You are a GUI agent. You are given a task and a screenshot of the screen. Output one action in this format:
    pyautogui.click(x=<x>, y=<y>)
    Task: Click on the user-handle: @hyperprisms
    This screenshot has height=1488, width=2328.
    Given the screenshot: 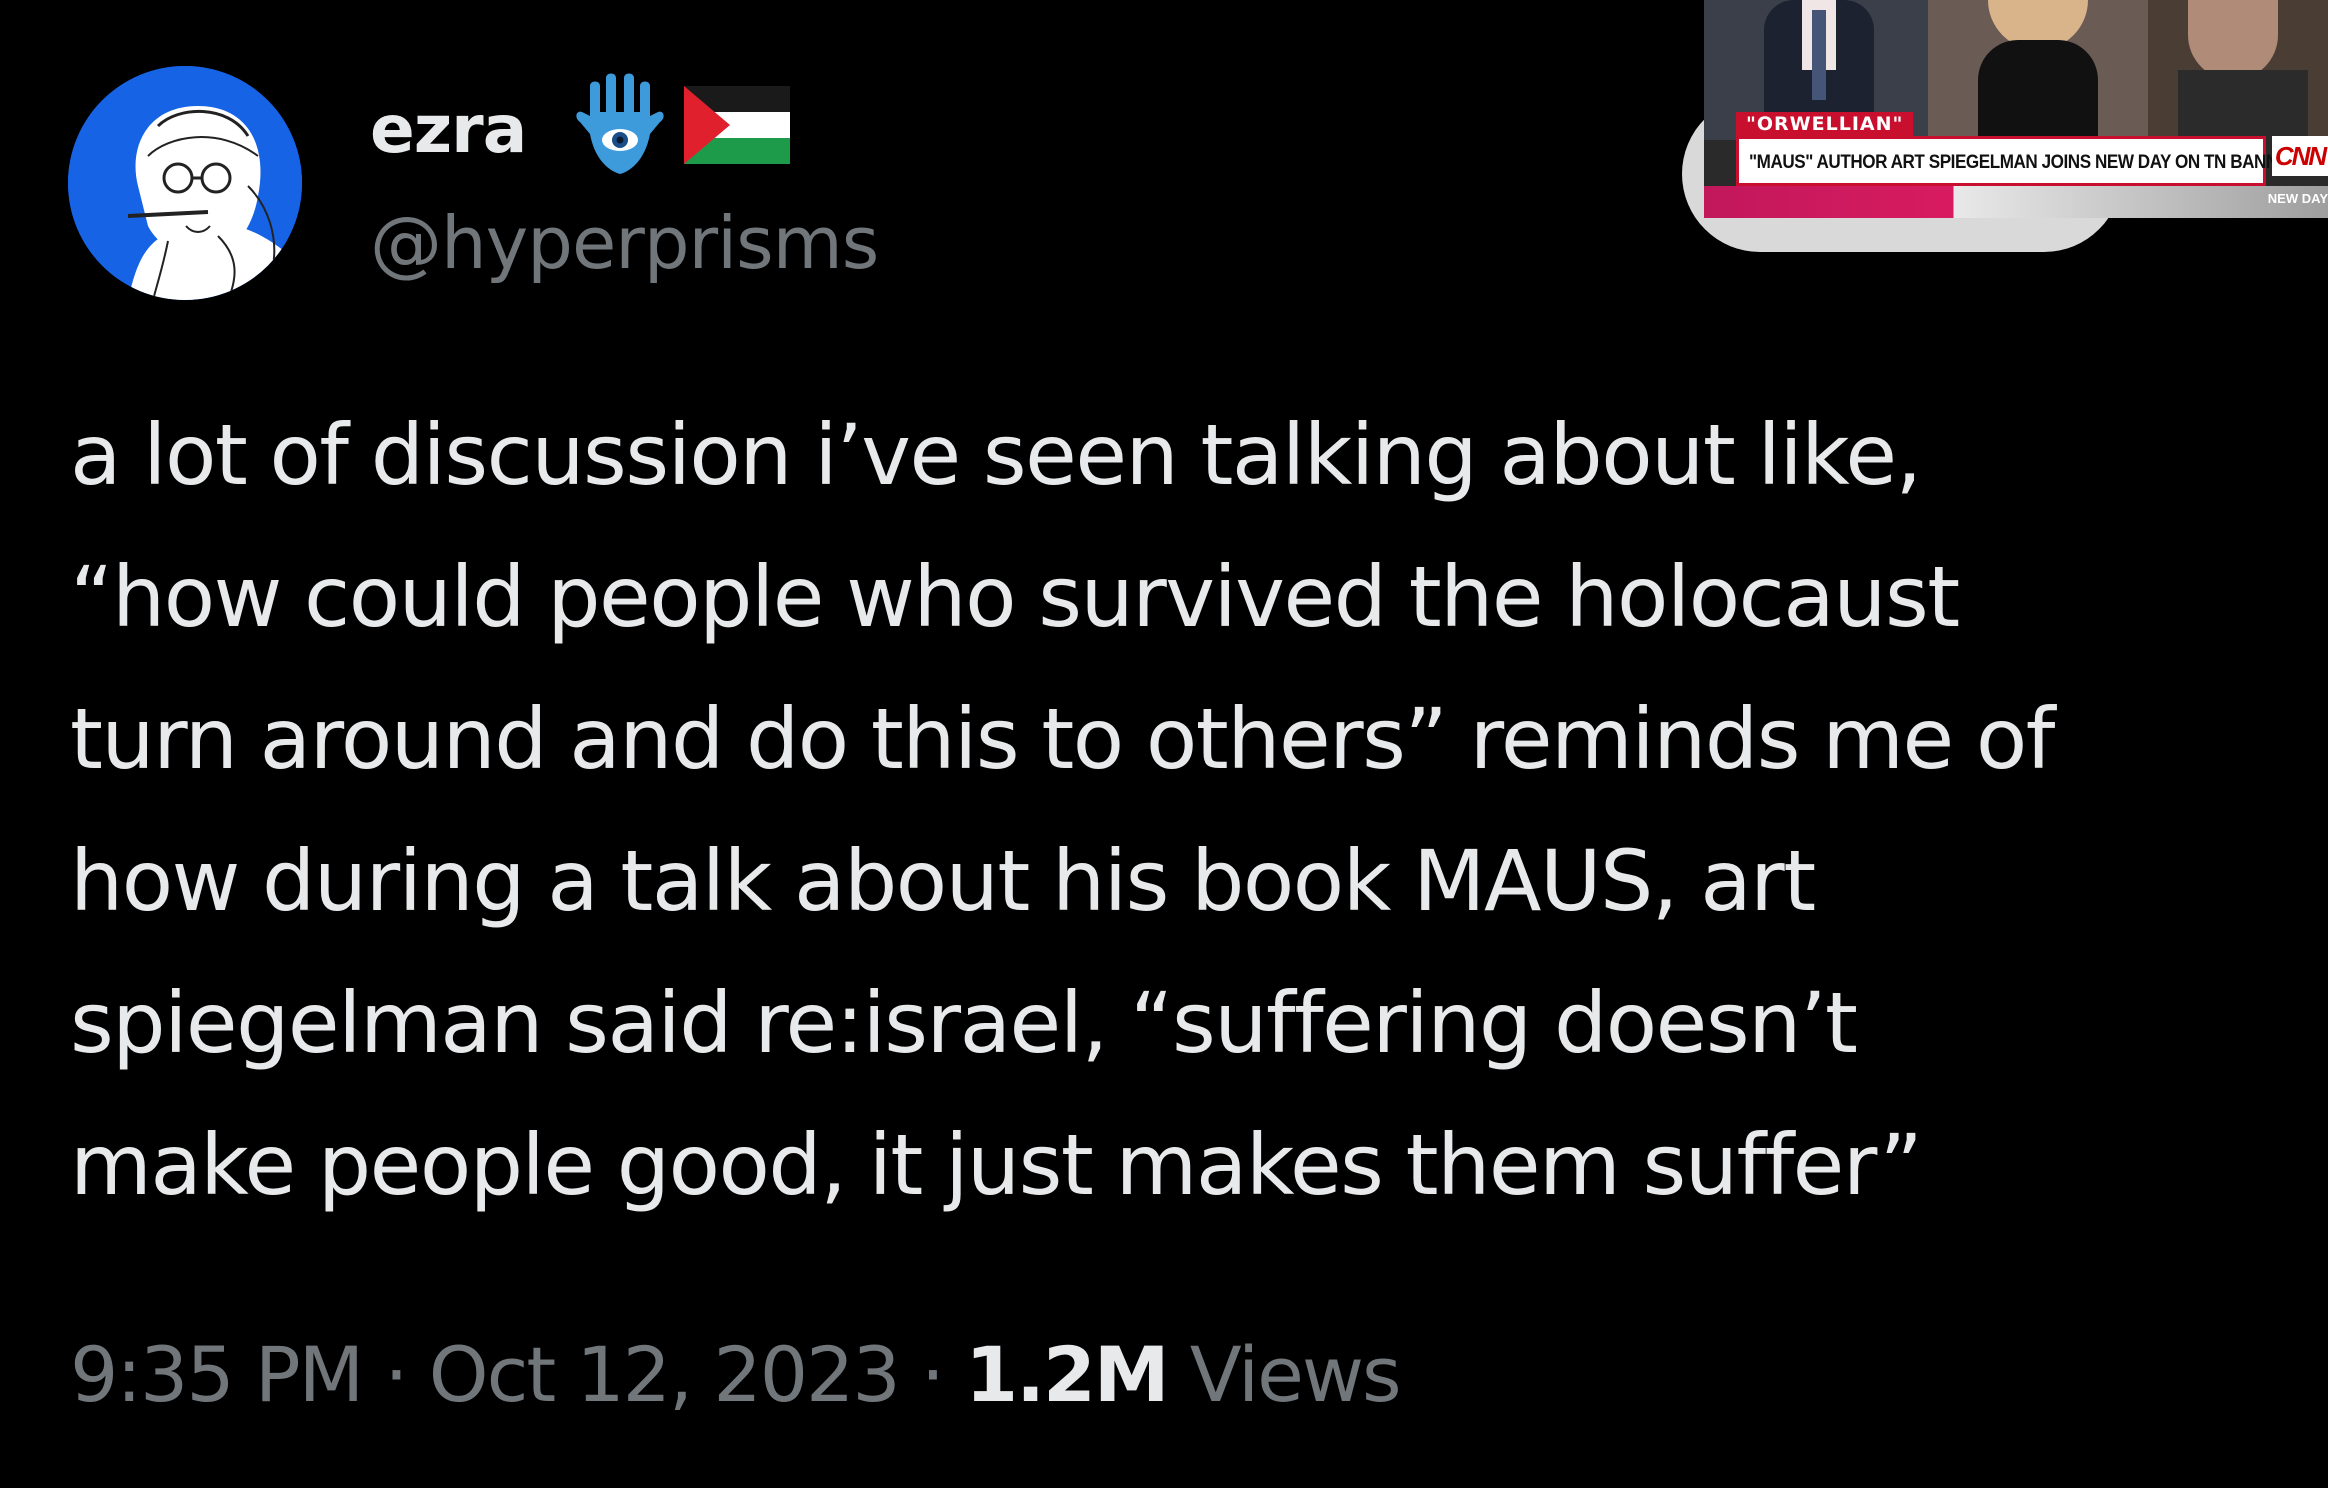 What is the action you would take?
    pyautogui.click(x=624, y=243)
    